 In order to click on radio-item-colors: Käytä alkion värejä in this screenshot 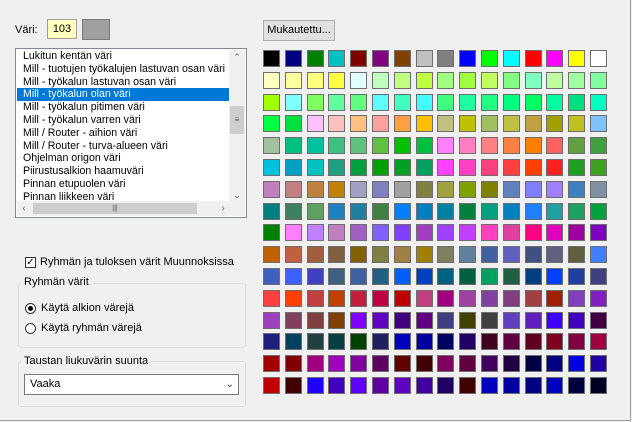, I will do `click(79, 308)`.